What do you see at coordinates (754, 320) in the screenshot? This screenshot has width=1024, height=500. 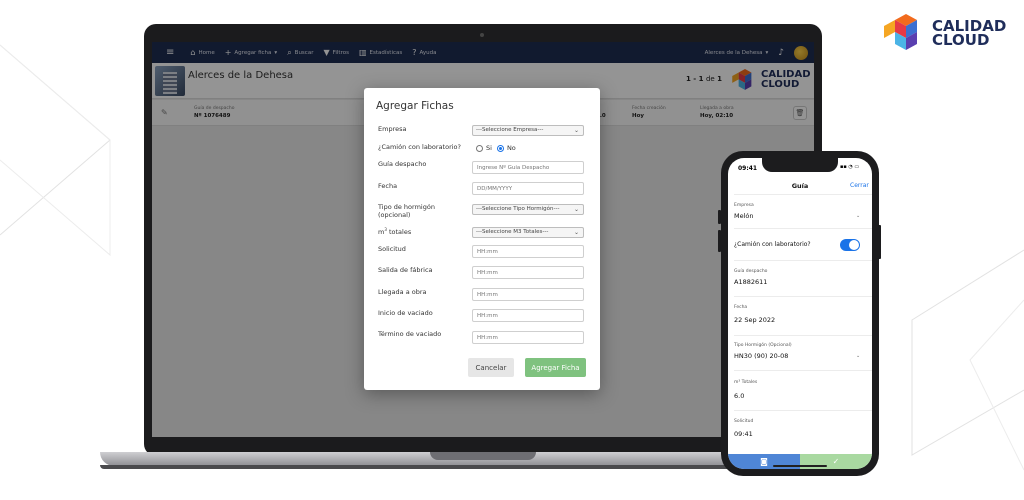 I see `phone-fecha-field: 22 Sep 2022` at bounding box center [754, 320].